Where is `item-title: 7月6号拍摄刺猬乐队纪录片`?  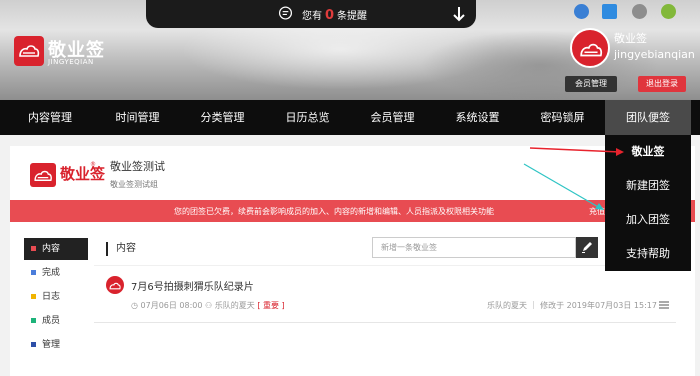
item-title: 7月6号拍摄刺猬乐队纪录片 is located at coordinates (192, 287).